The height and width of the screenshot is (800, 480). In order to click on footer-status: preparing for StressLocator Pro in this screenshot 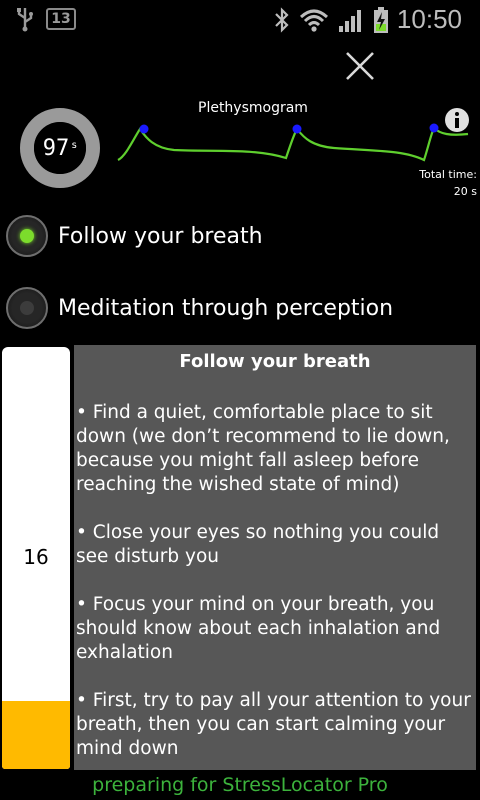, I will do `click(240, 785)`.